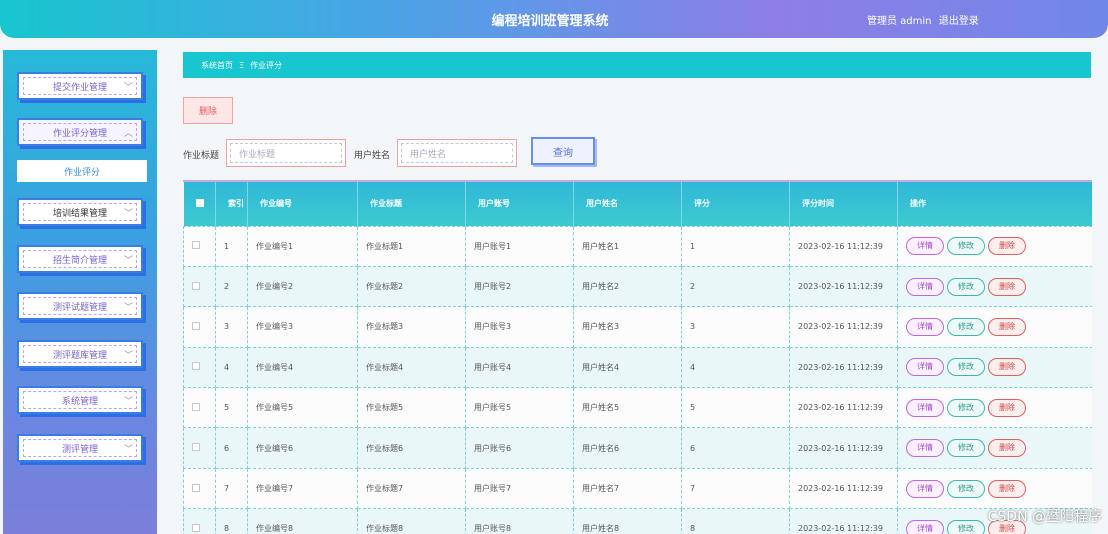 The width and height of the screenshot is (1108, 534). I want to click on select-all-cell, so click(199, 204).